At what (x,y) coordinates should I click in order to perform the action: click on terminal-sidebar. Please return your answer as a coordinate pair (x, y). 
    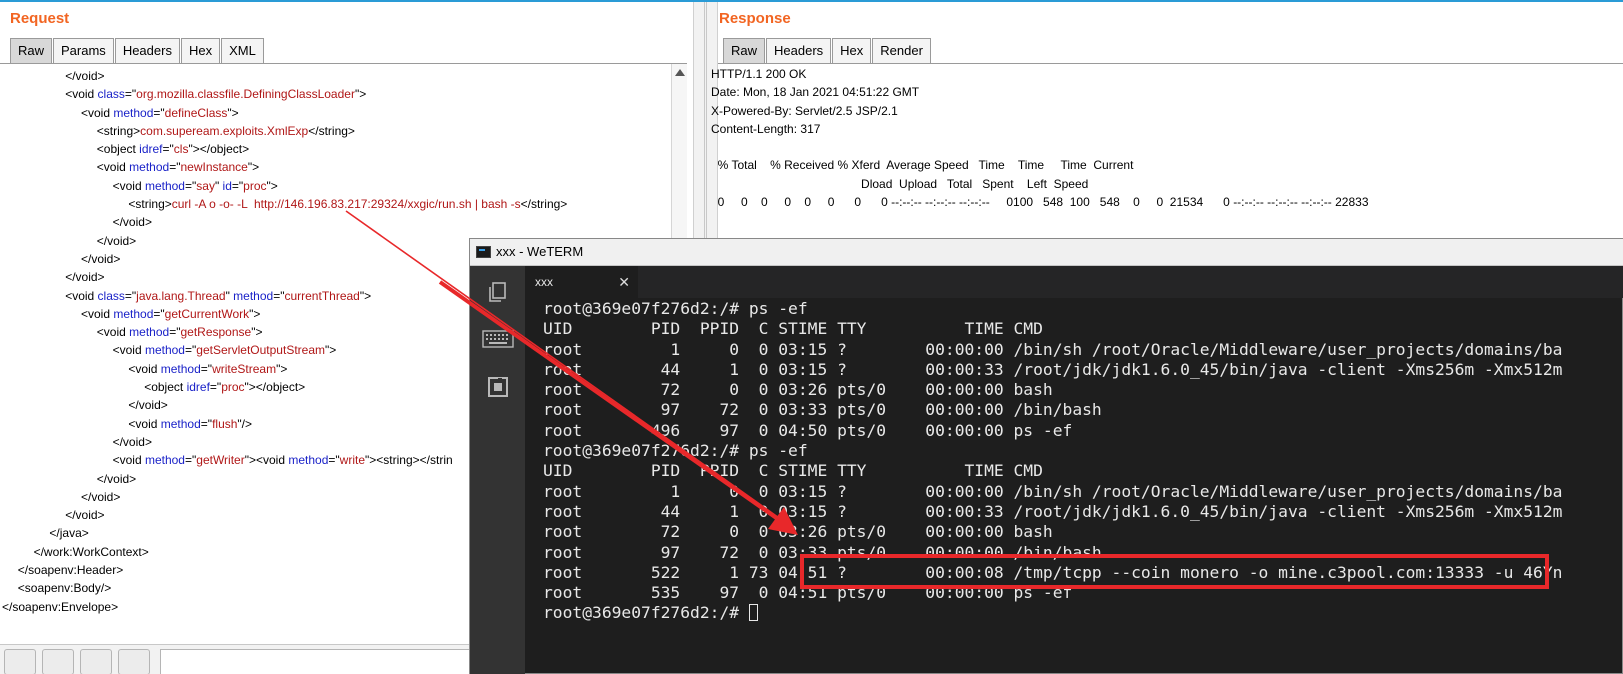
    Looking at the image, I should click on (497, 470).